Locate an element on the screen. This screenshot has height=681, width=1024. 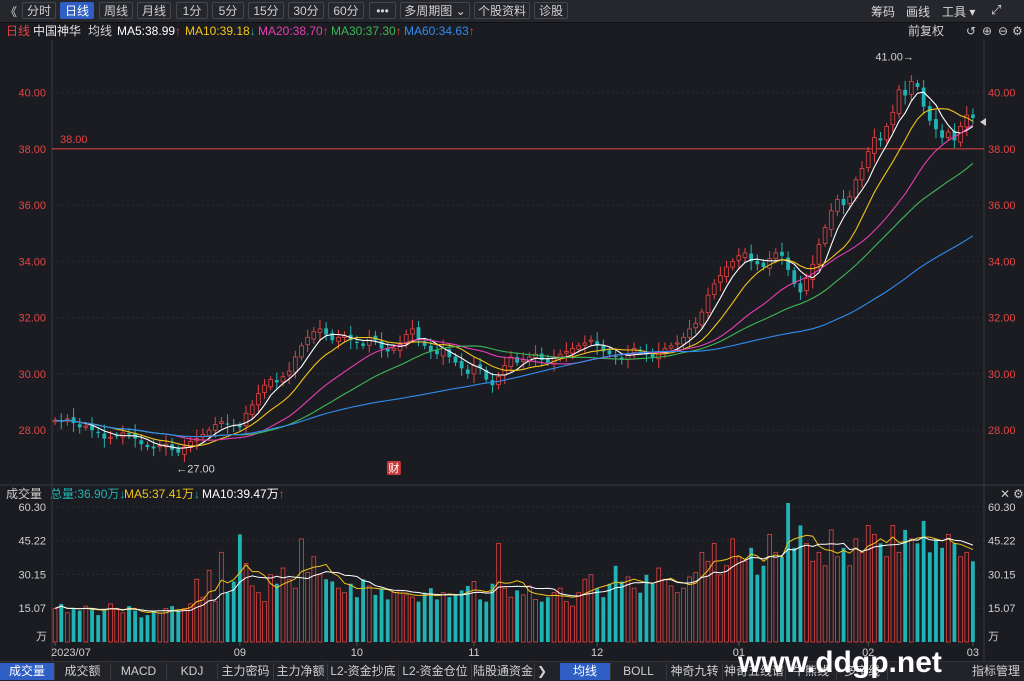
indicator-manage-button: 指标管理 is located at coordinates (996, 671).